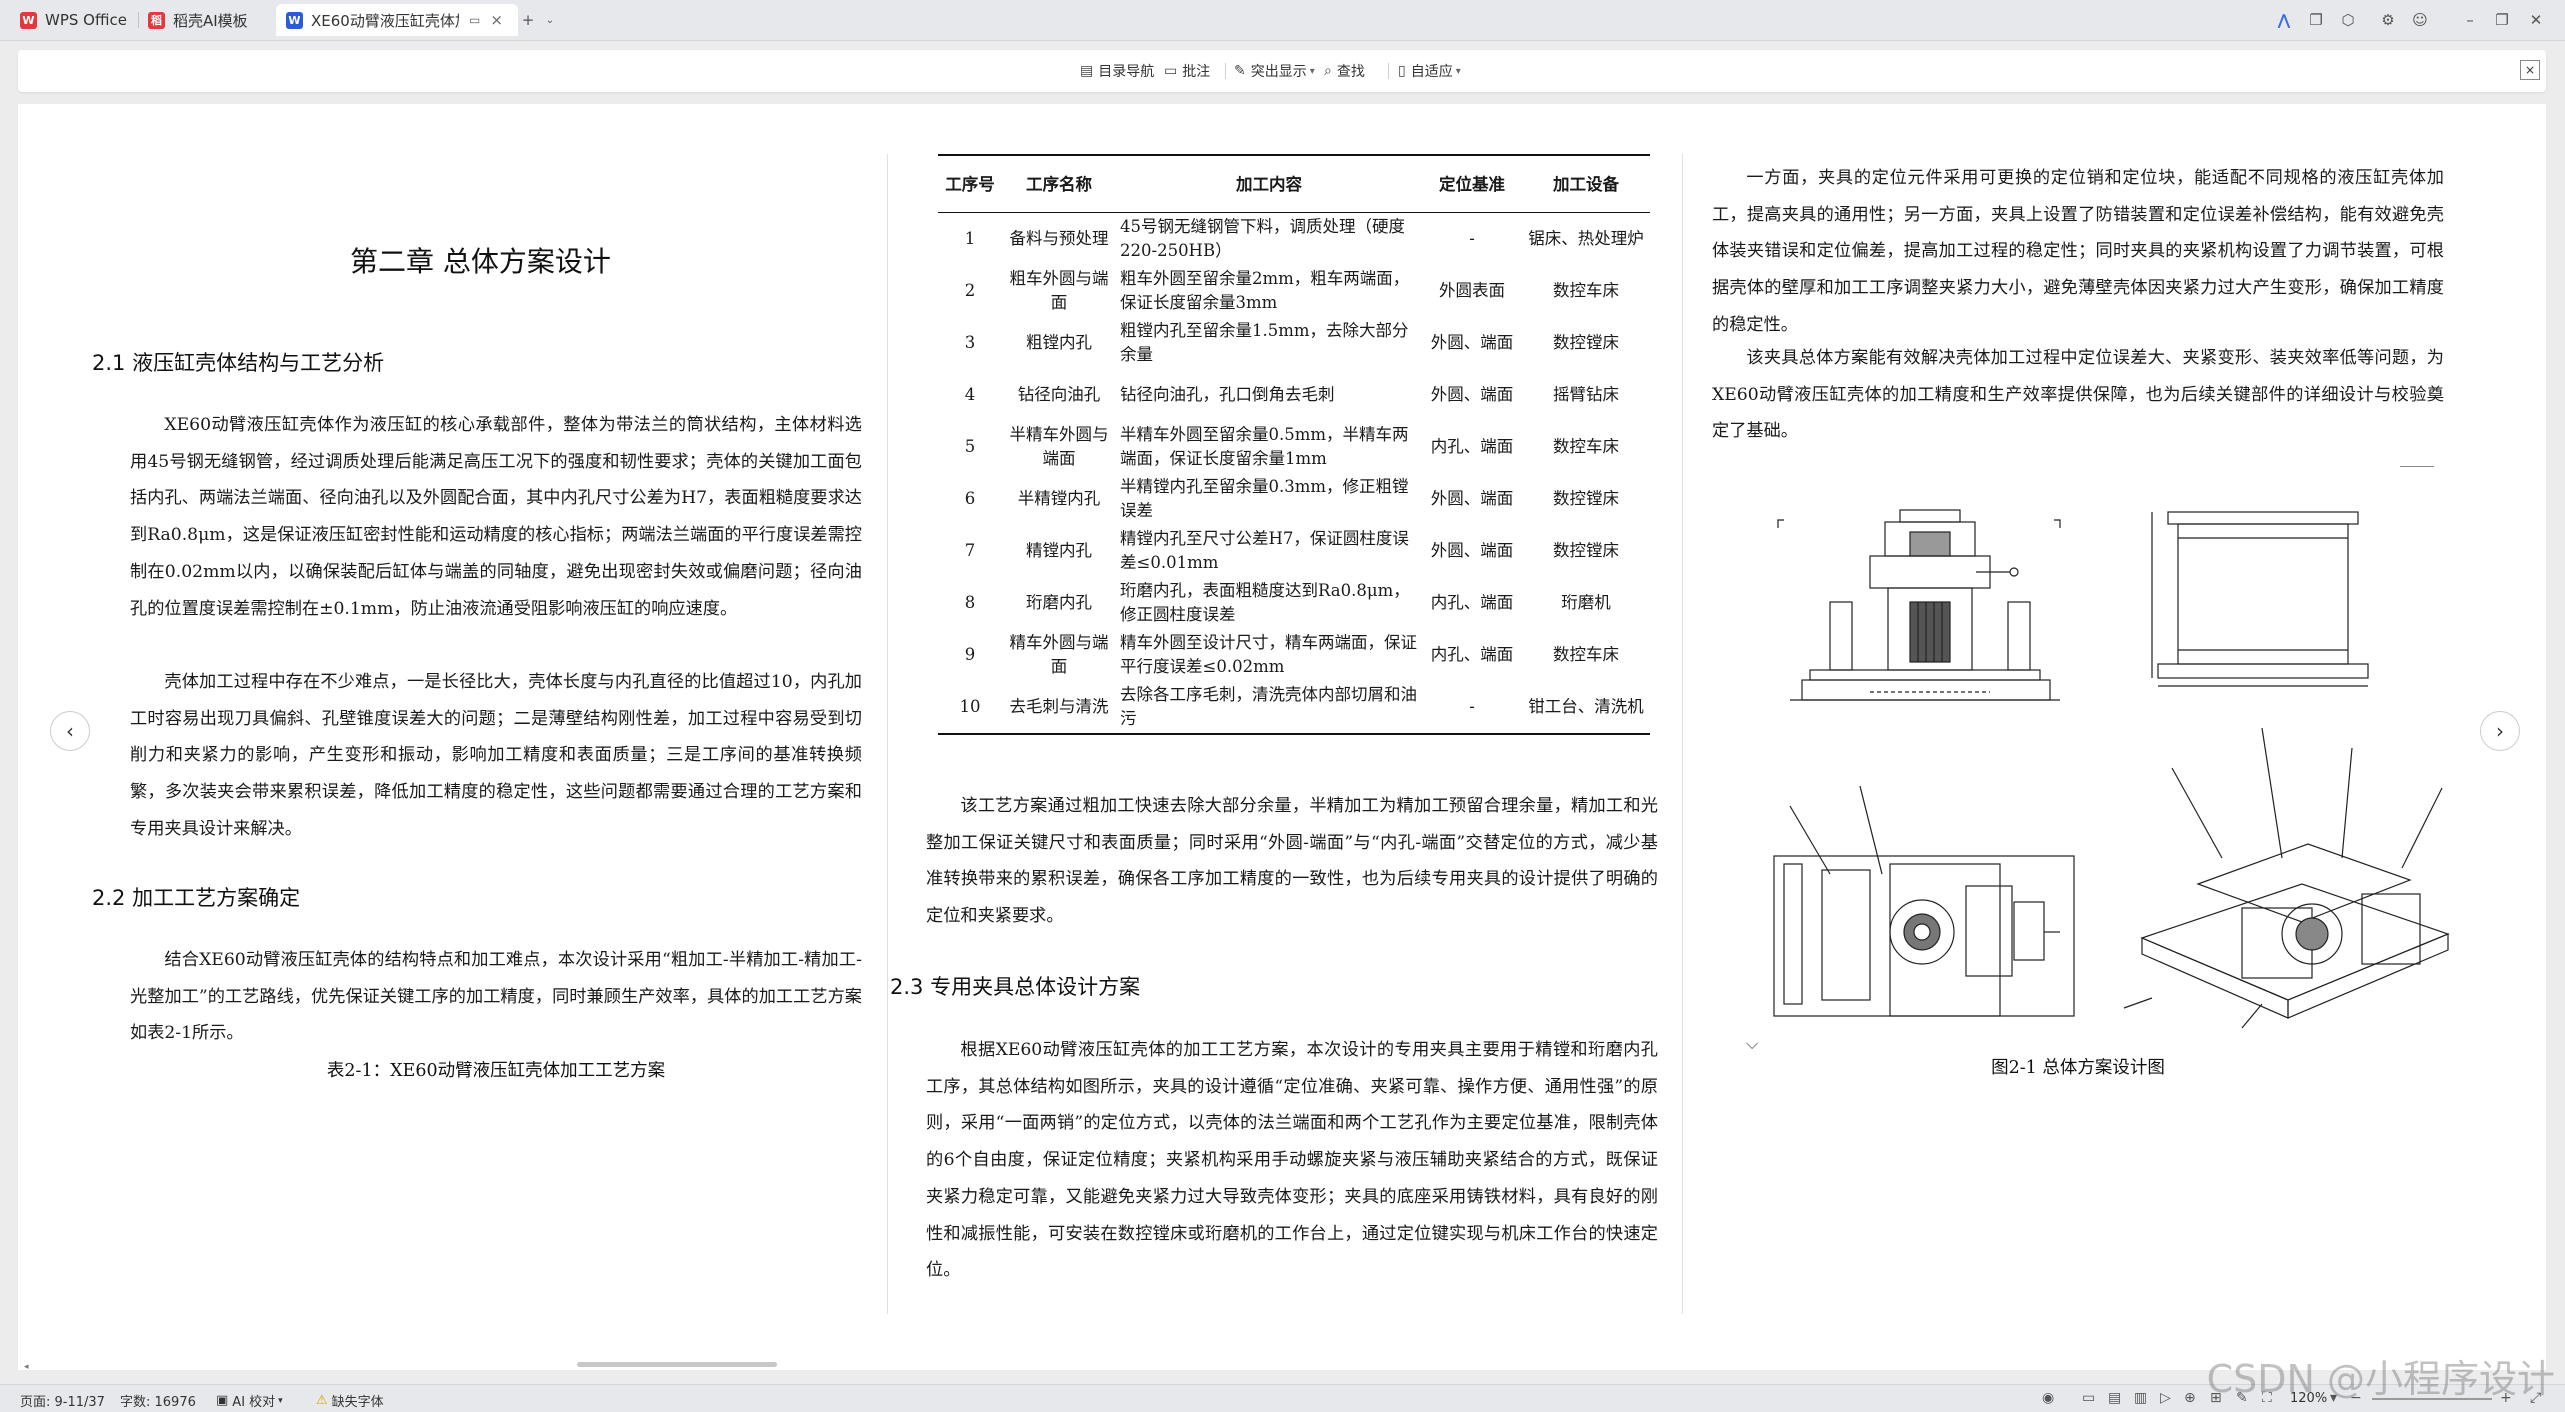  I want to click on table-cell: 锯床、热处理炉, so click(1586, 238).